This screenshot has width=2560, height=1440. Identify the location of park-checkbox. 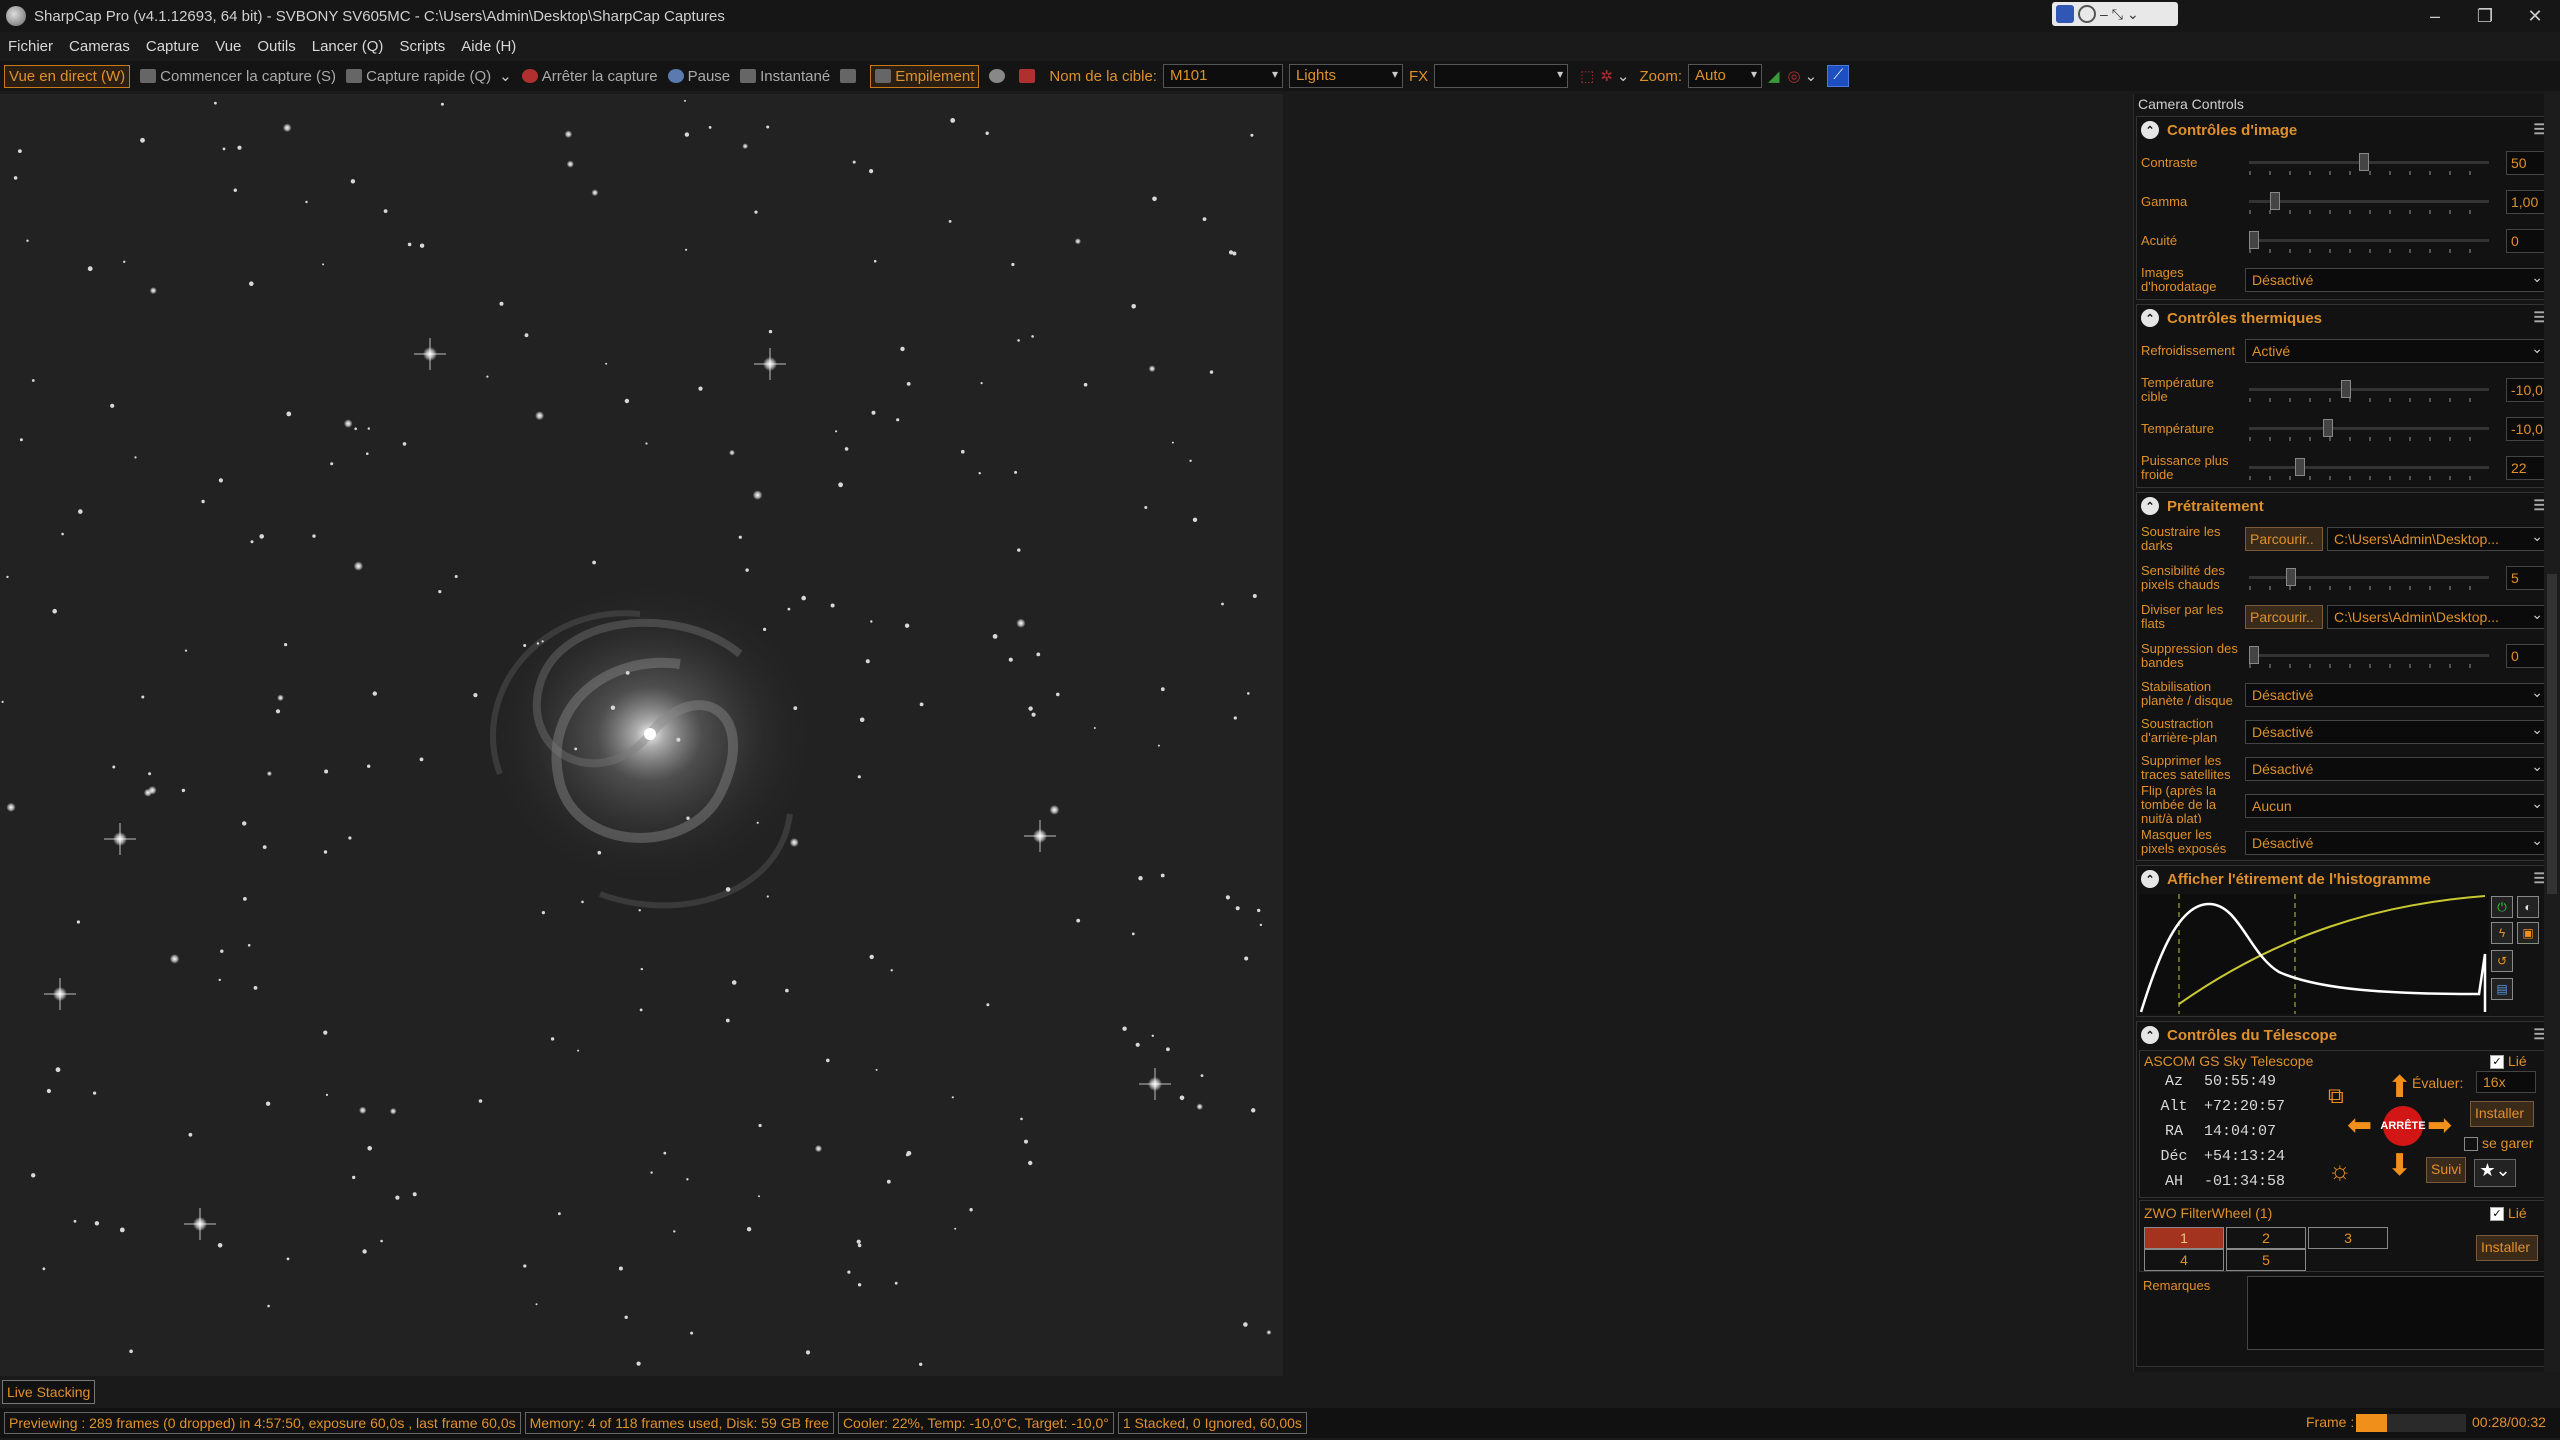
(2471, 1144).